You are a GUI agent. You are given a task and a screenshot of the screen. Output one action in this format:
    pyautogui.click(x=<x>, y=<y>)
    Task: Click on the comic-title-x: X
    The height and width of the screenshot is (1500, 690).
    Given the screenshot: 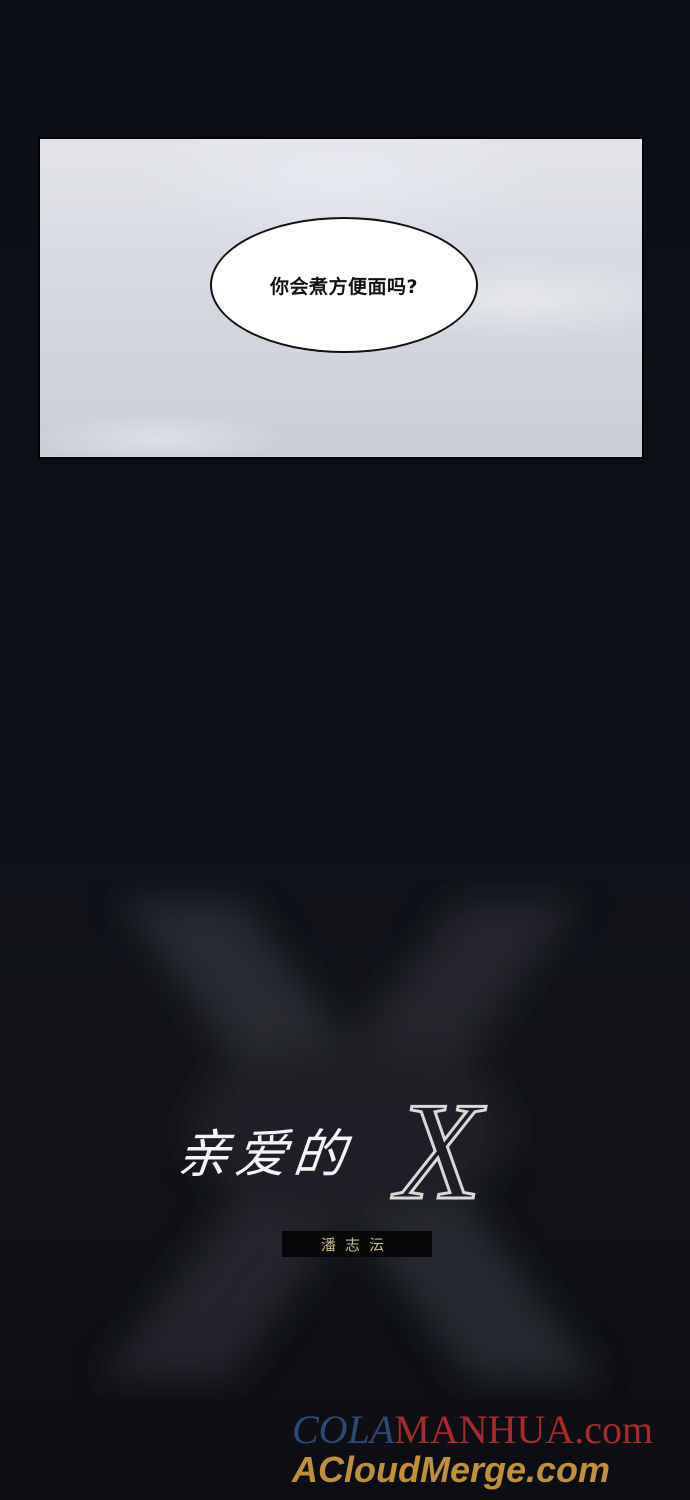 What is the action you would take?
    pyautogui.click(x=439, y=1151)
    